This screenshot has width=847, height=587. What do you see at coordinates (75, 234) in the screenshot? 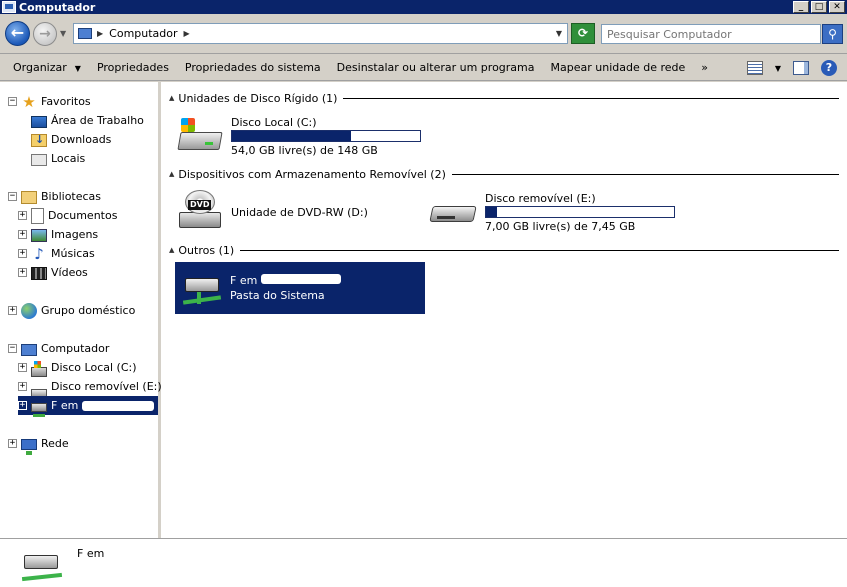
I see `tree-label-pictures: Imagens` at bounding box center [75, 234].